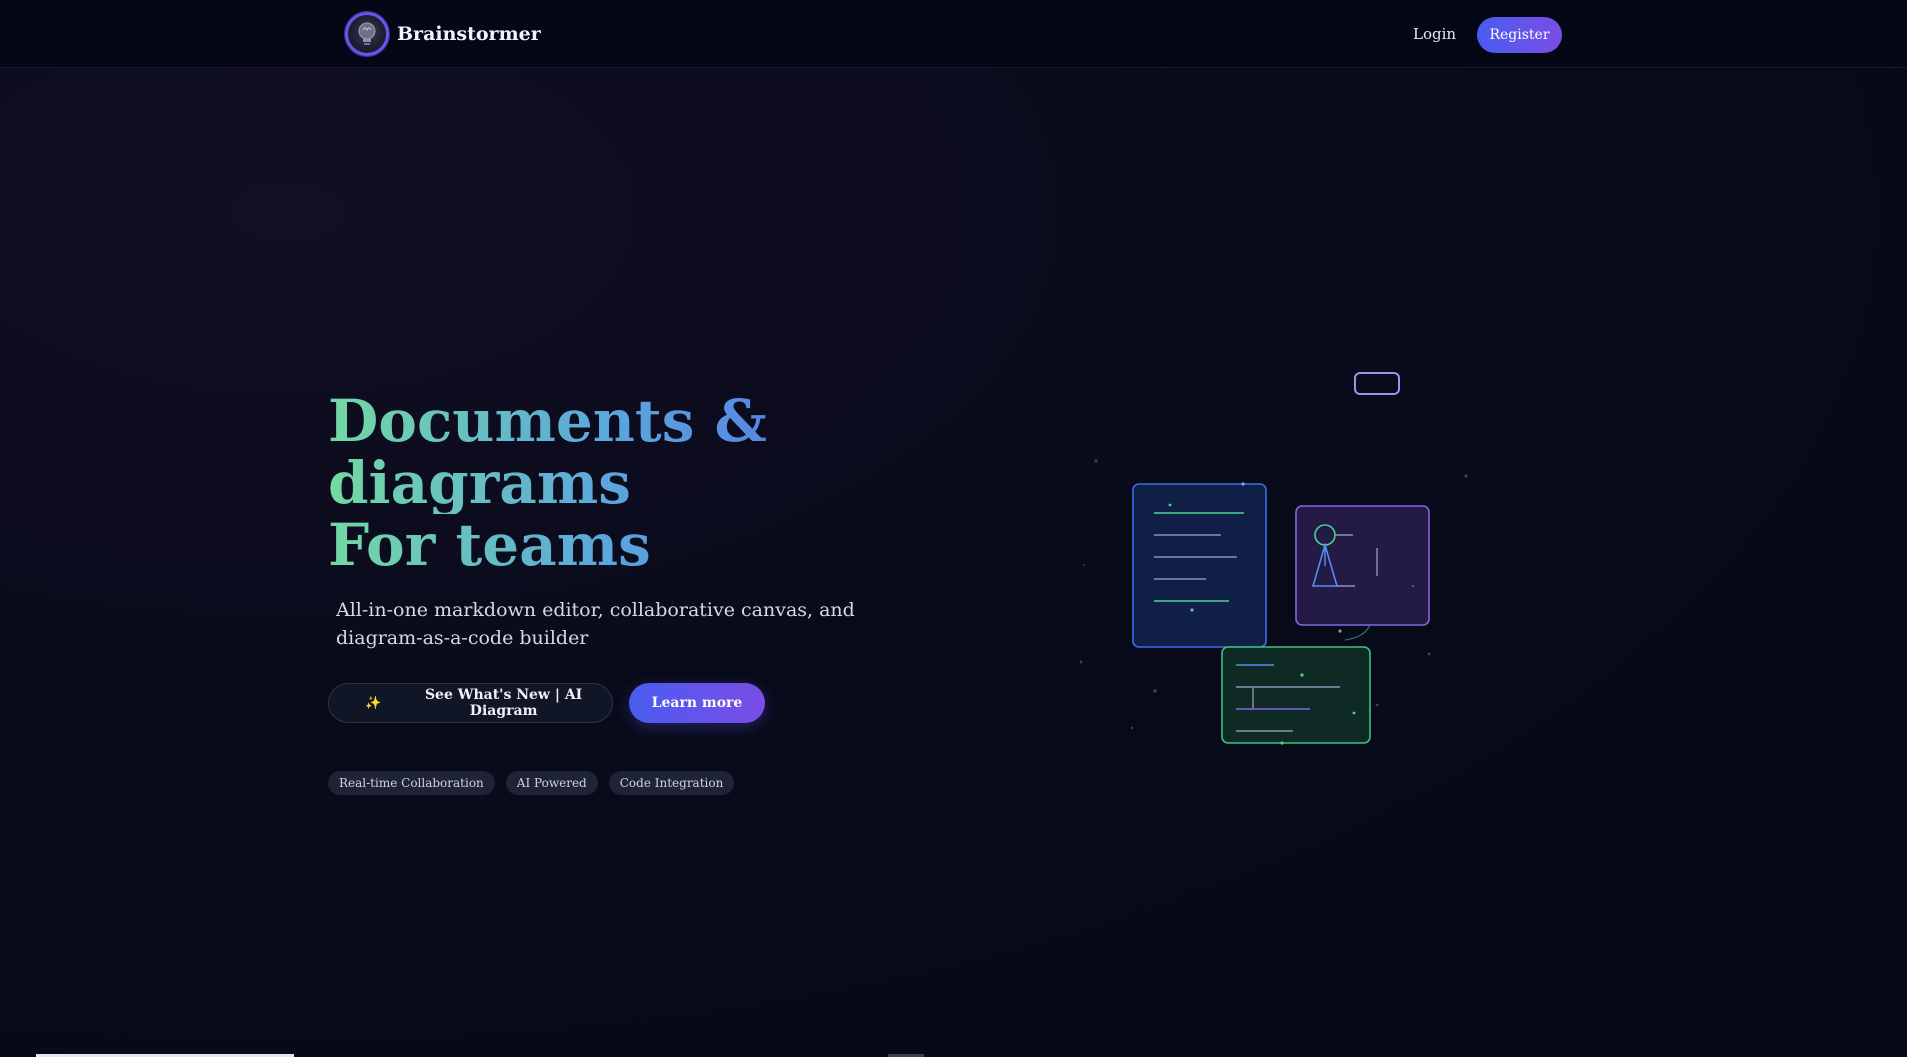 This screenshot has height=1057, width=1907. I want to click on hero-illustration, so click(1274, 558).